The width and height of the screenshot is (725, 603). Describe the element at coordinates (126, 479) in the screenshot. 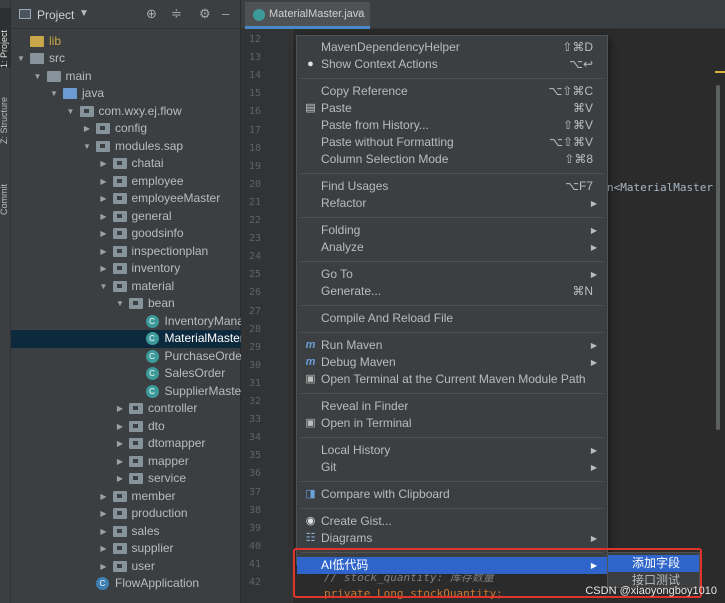

I see `tree-item-service: ▶ service` at that location.